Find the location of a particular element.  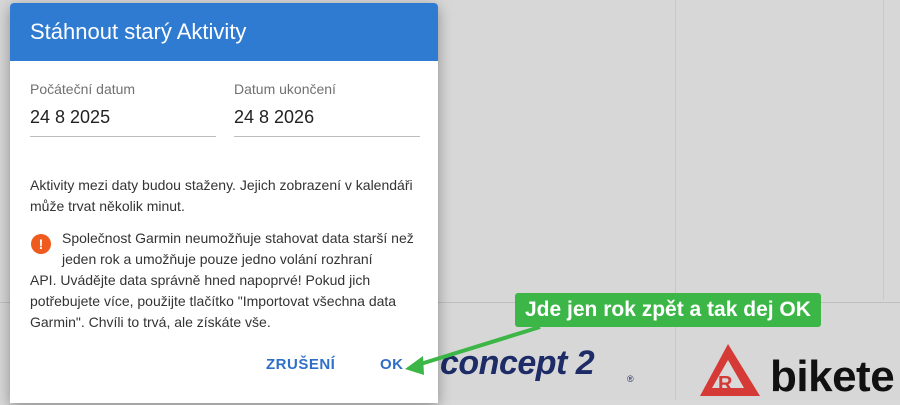

annotation-callout: Jde jen rok zpět a tak dej OK is located at coordinates (668, 310).